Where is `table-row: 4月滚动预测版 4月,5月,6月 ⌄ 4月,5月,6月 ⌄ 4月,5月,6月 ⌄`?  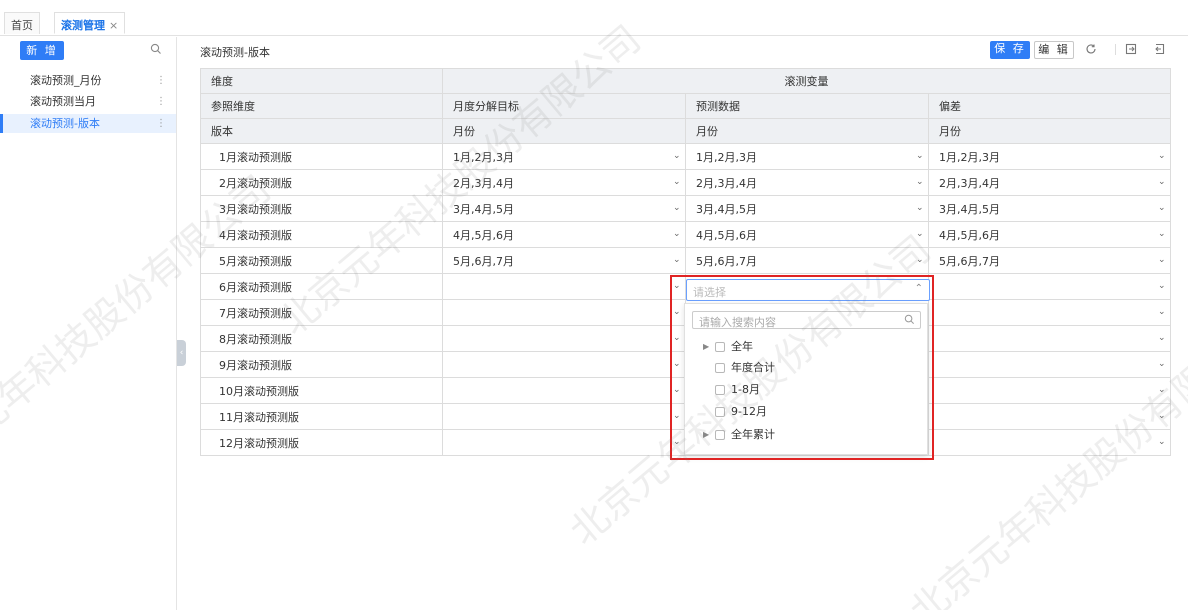
table-row: 4月滚动预测版 4月,5月,6月 ⌄ 4月,5月,6月 ⌄ 4月,5月,6月 ⌄ is located at coordinates (686, 234).